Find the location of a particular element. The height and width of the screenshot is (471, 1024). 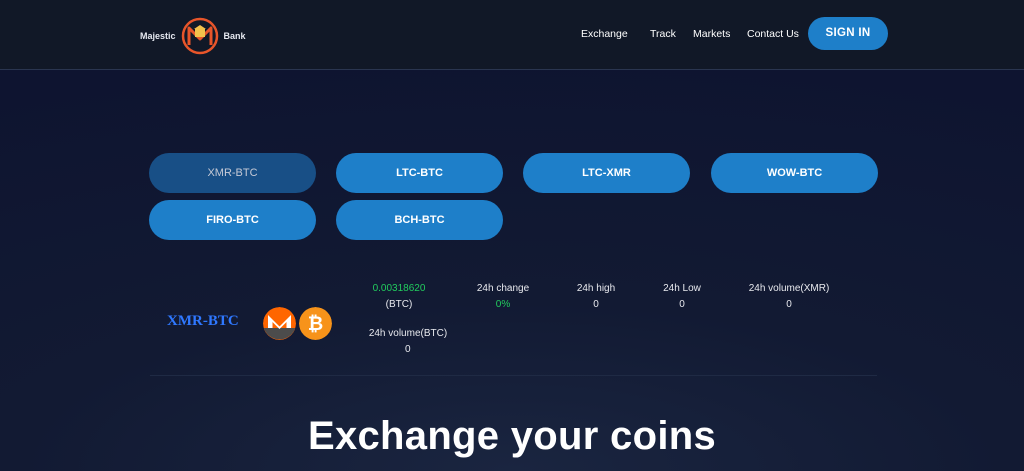

pair-button-xmr-btc: XMR-BTC is located at coordinates (232, 173).